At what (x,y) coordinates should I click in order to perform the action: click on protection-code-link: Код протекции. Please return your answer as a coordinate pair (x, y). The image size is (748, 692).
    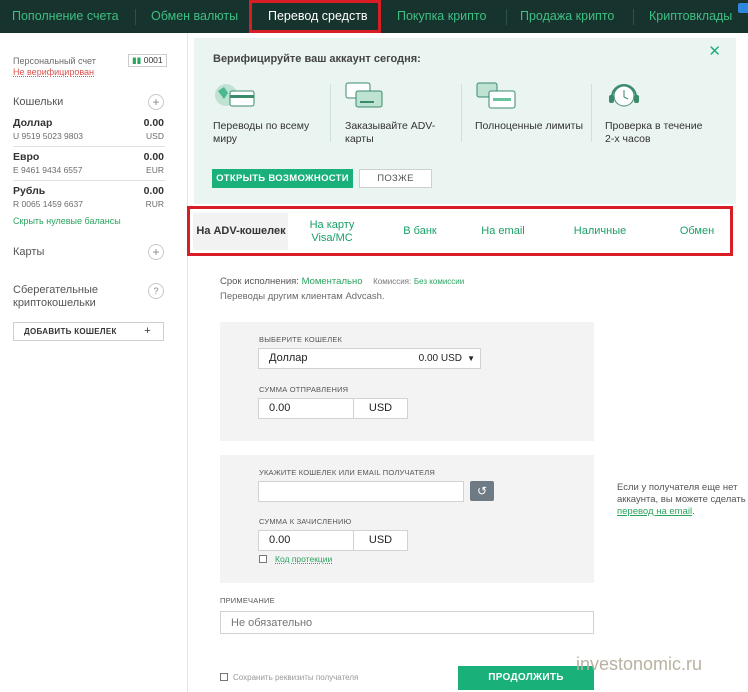
    Looking at the image, I should click on (303, 559).